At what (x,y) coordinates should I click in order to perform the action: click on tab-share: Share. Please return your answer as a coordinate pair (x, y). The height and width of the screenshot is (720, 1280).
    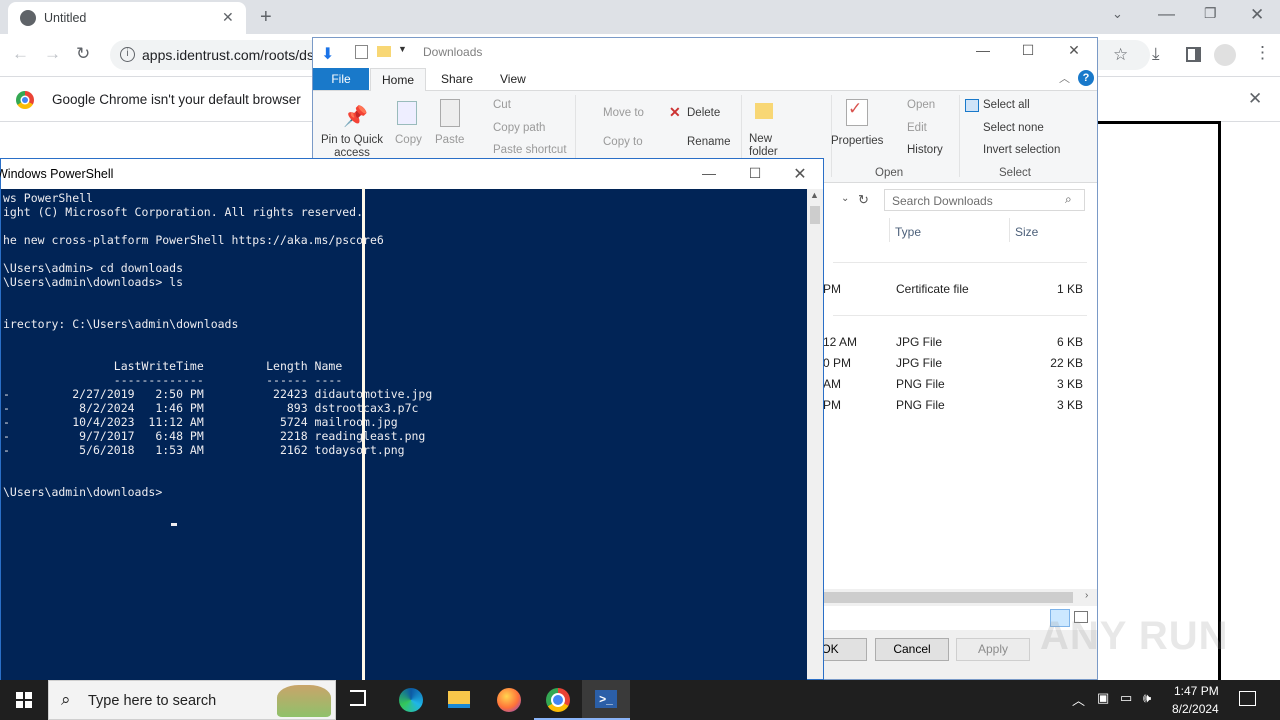
    Looking at the image, I should click on (457, 79).